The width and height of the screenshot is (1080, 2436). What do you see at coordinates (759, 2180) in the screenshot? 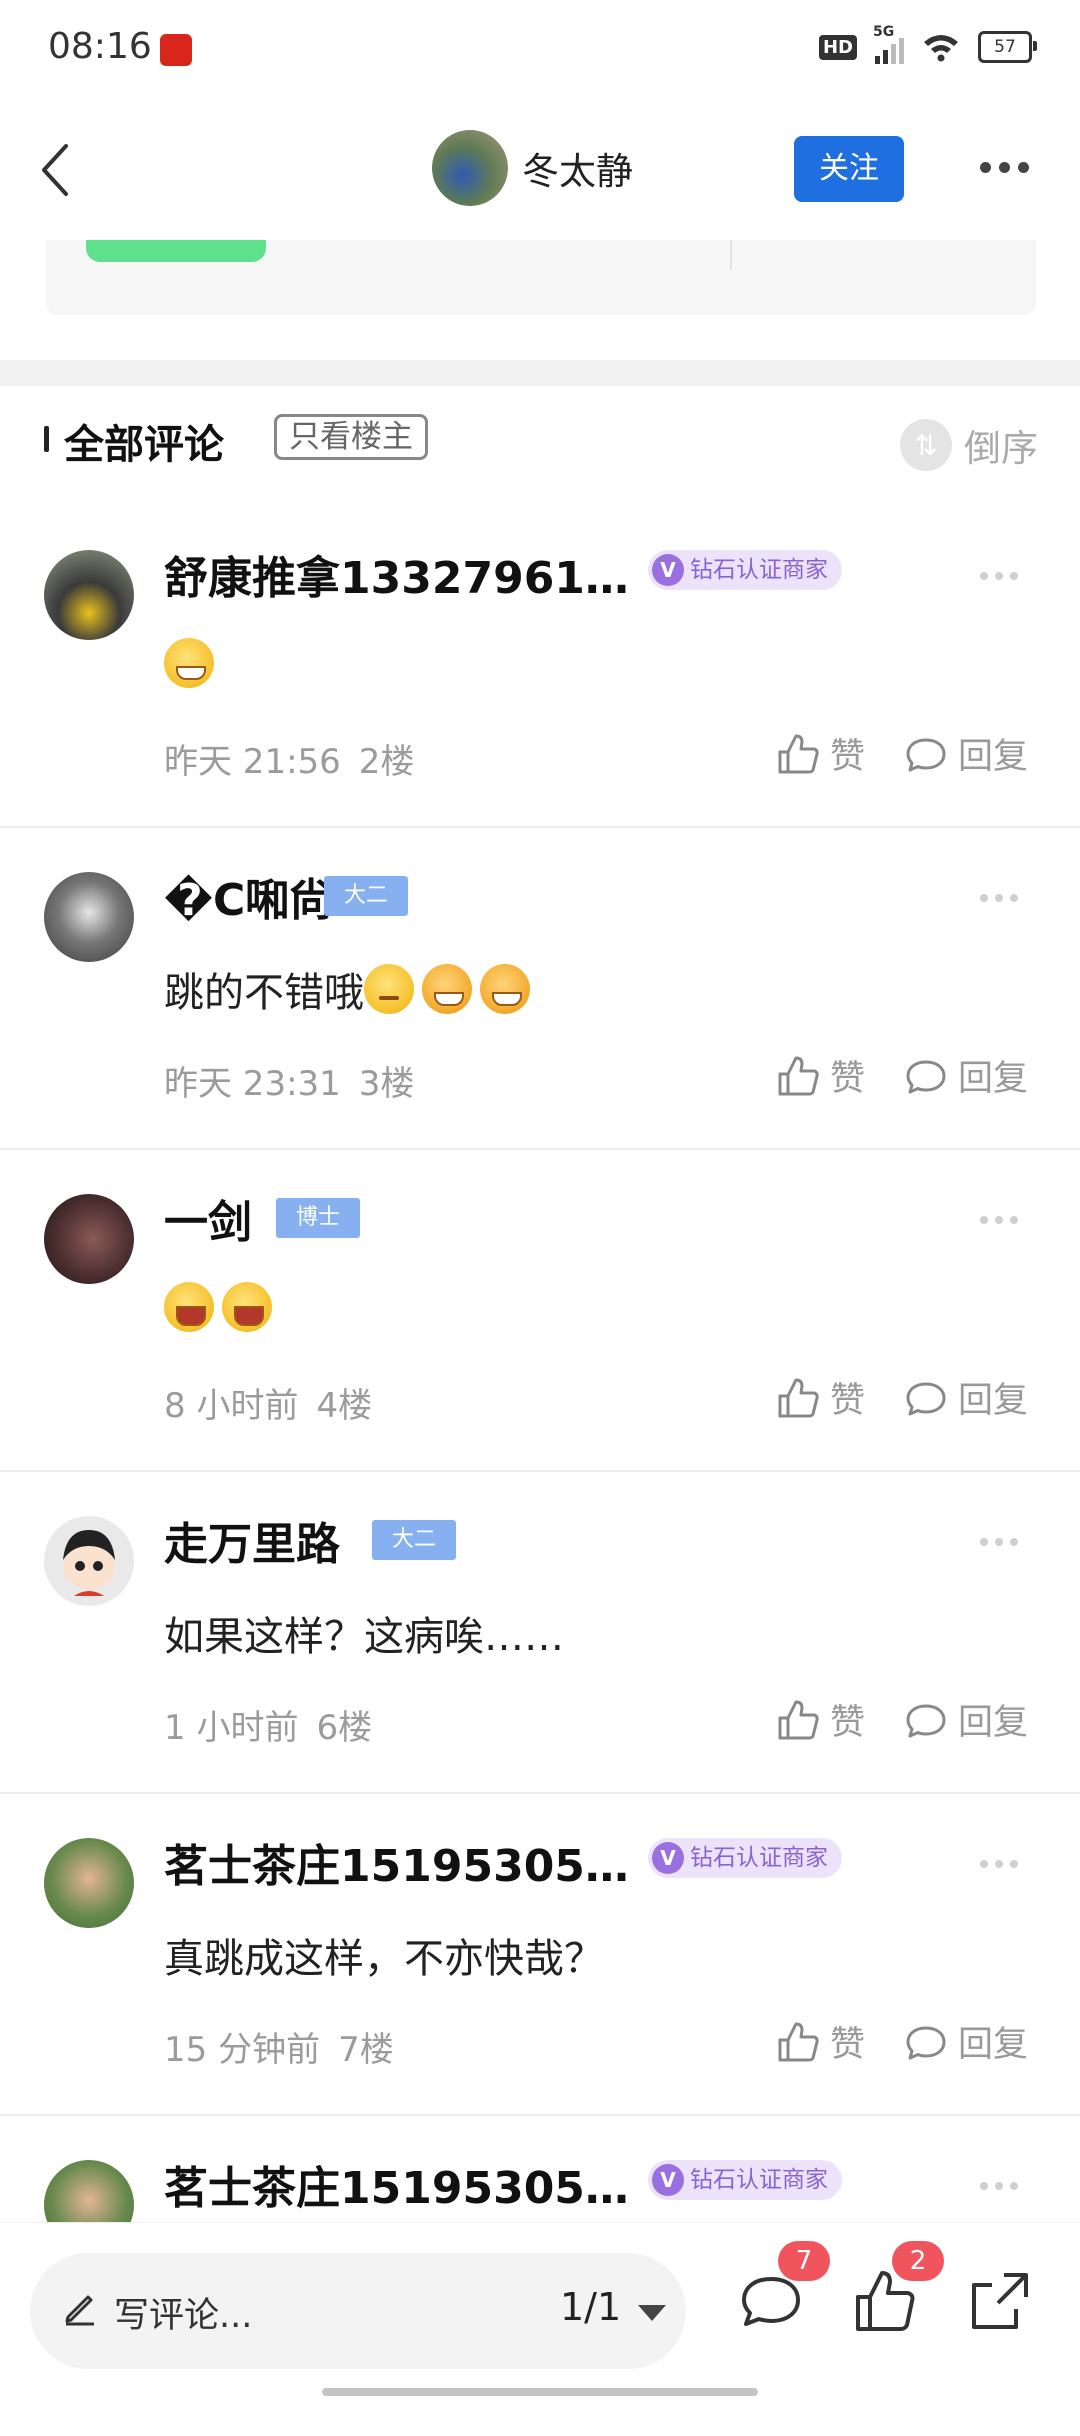
I see `badge-label: 钻石认证商家` at bounding box center [759, 2180].